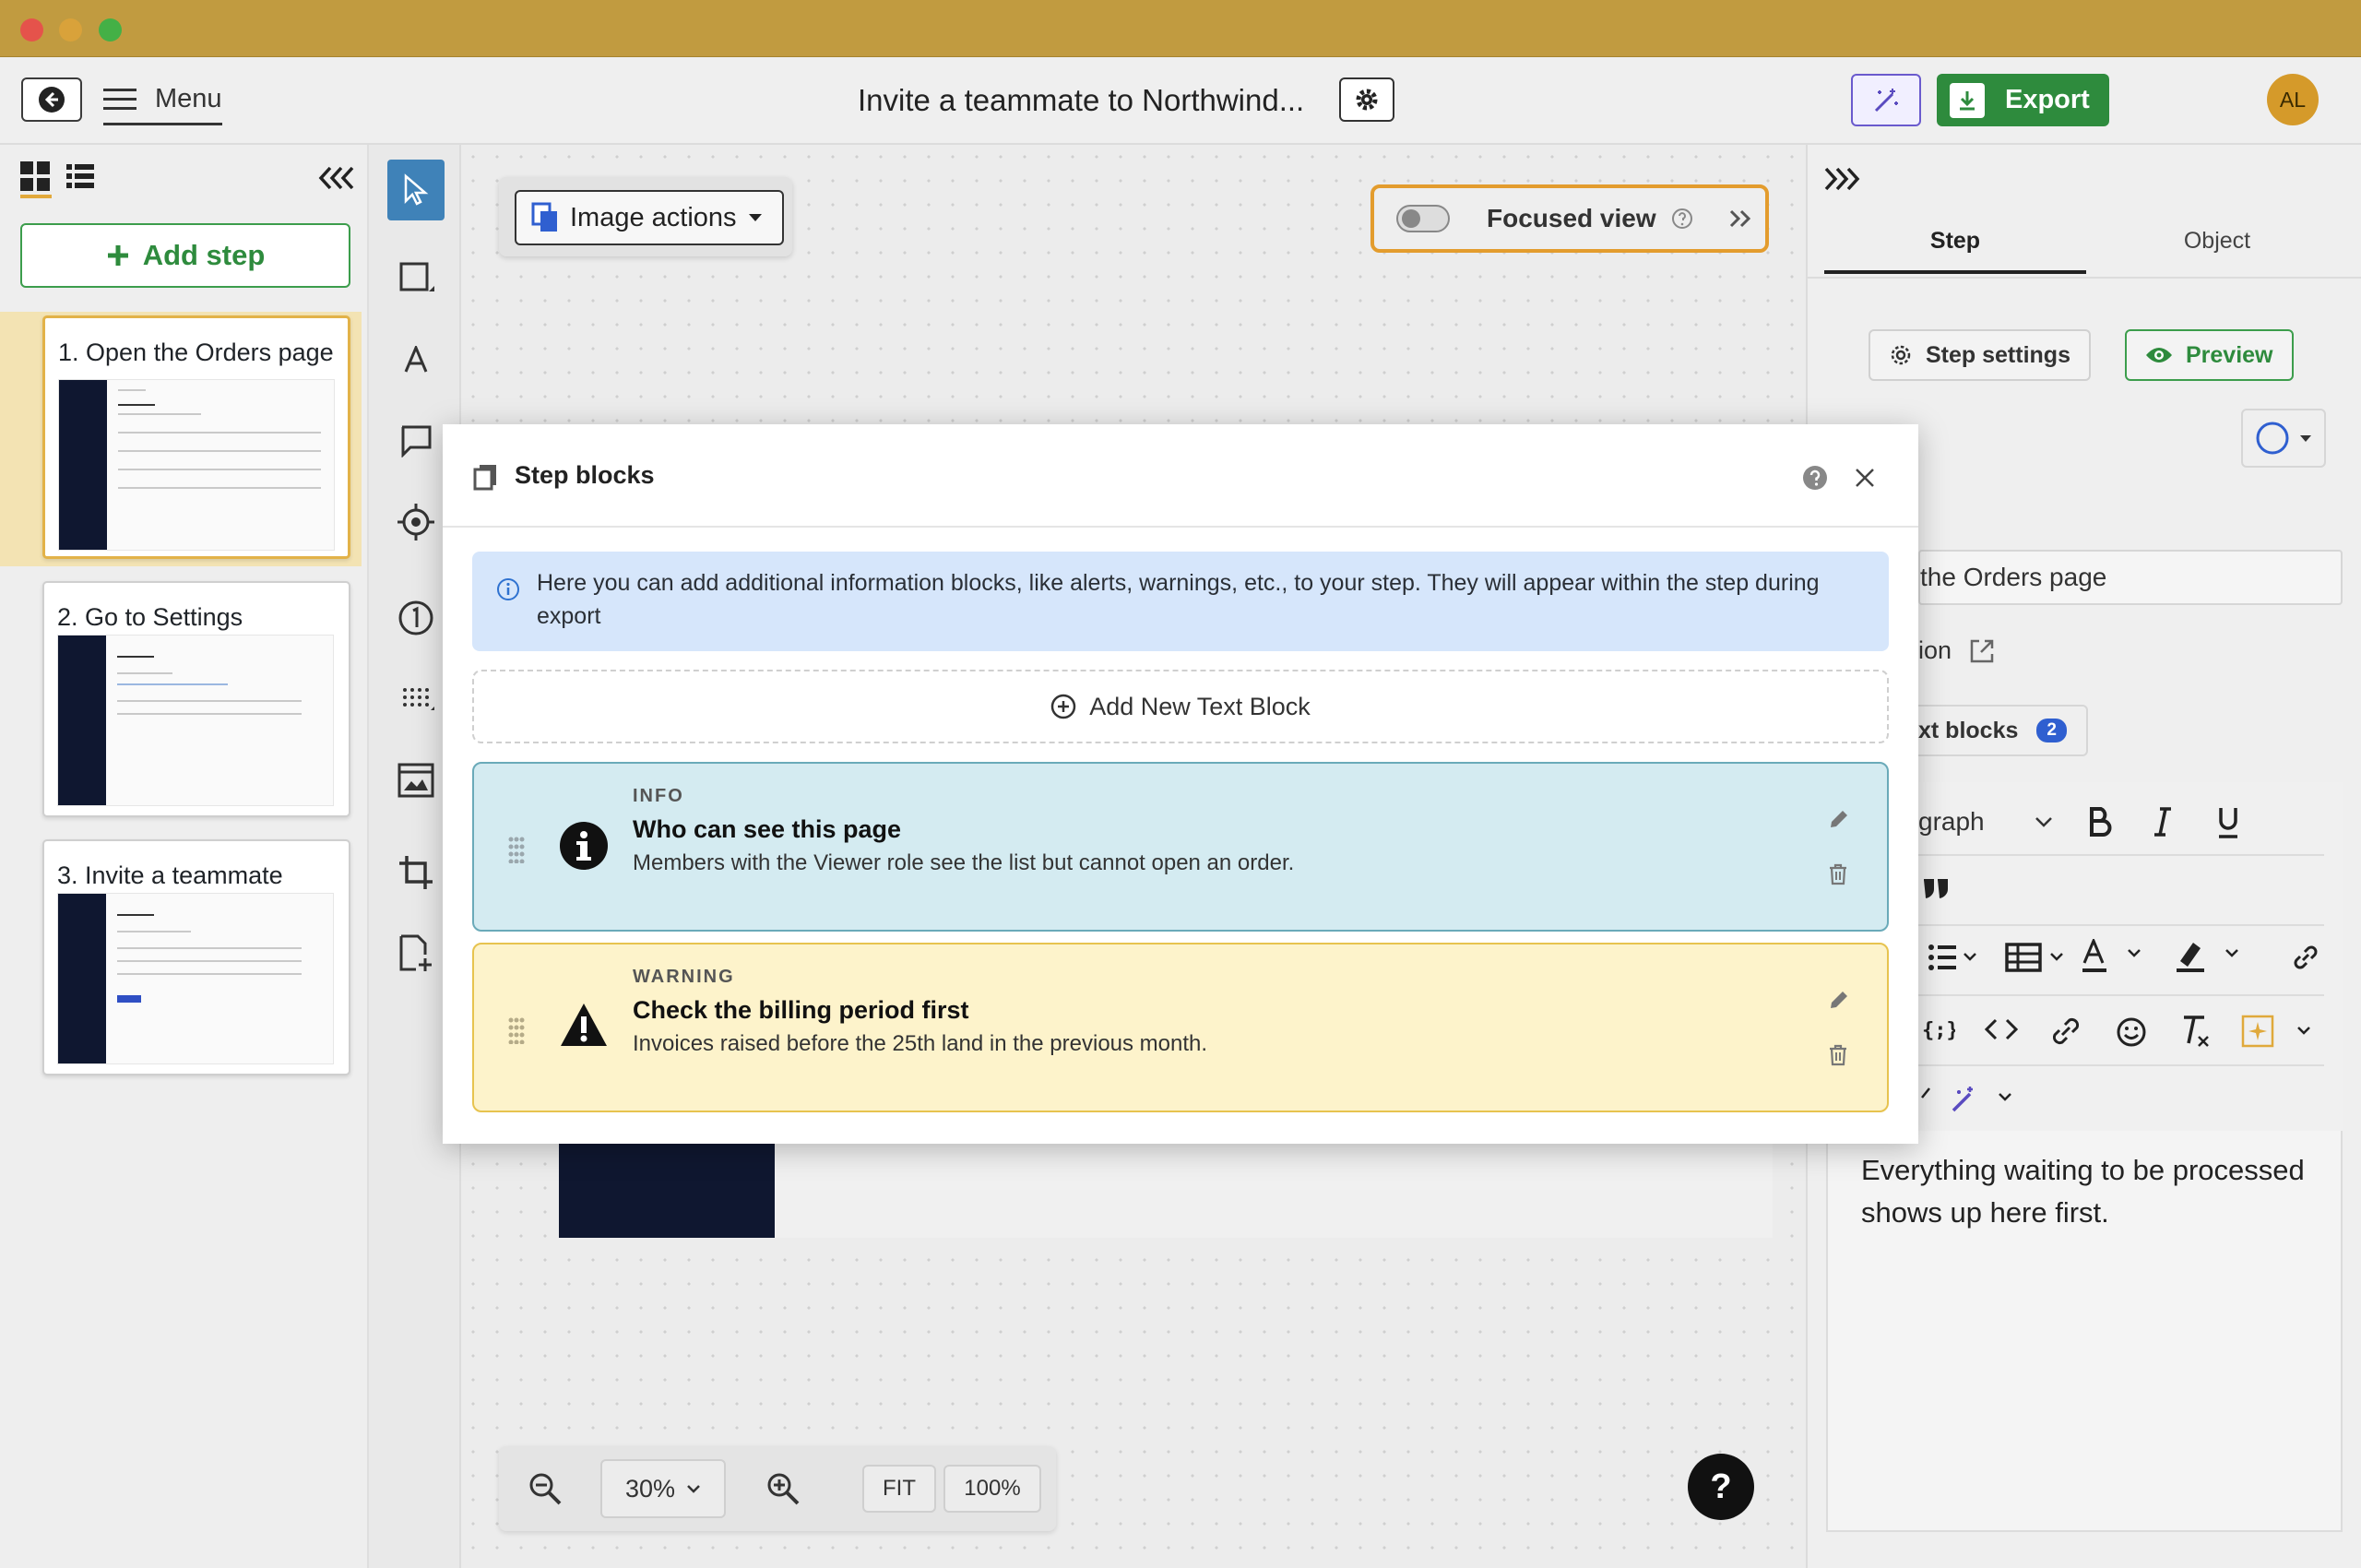 This screenshot has height=1568, width=2361. What do you see at coordinates (1957, 650) in the screenshot?
I see `description-link: ion` at bounding box center [1957, 650].